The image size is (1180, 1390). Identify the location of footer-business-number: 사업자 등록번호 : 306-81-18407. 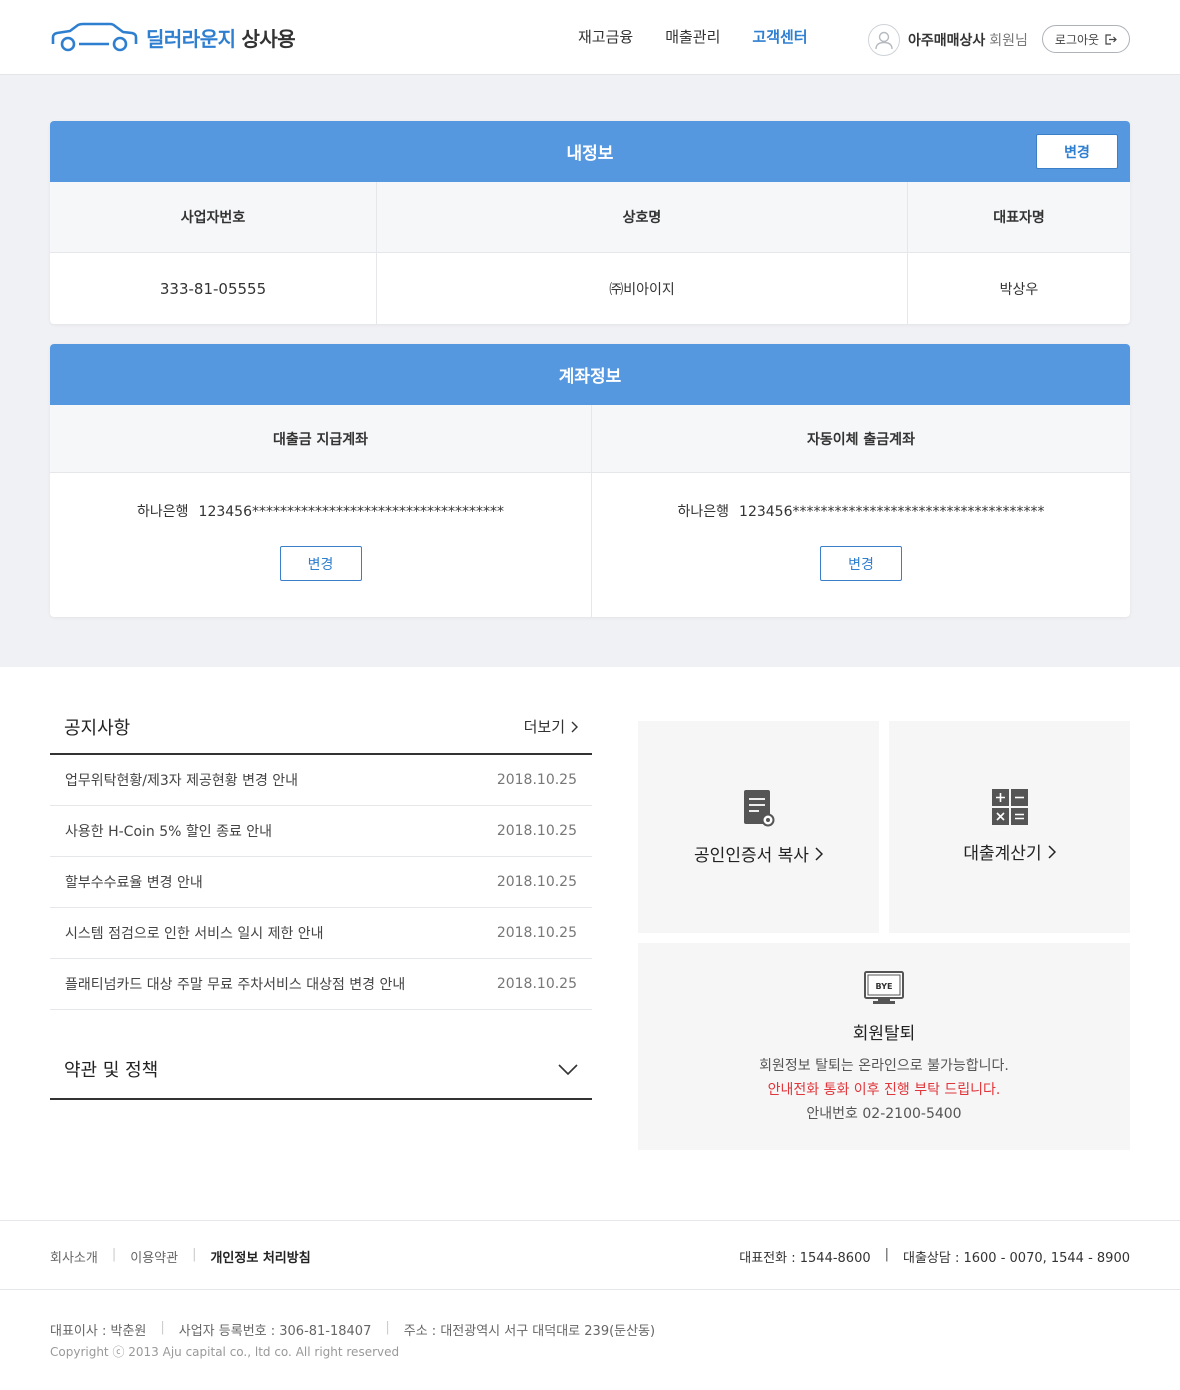
(275, 1331).